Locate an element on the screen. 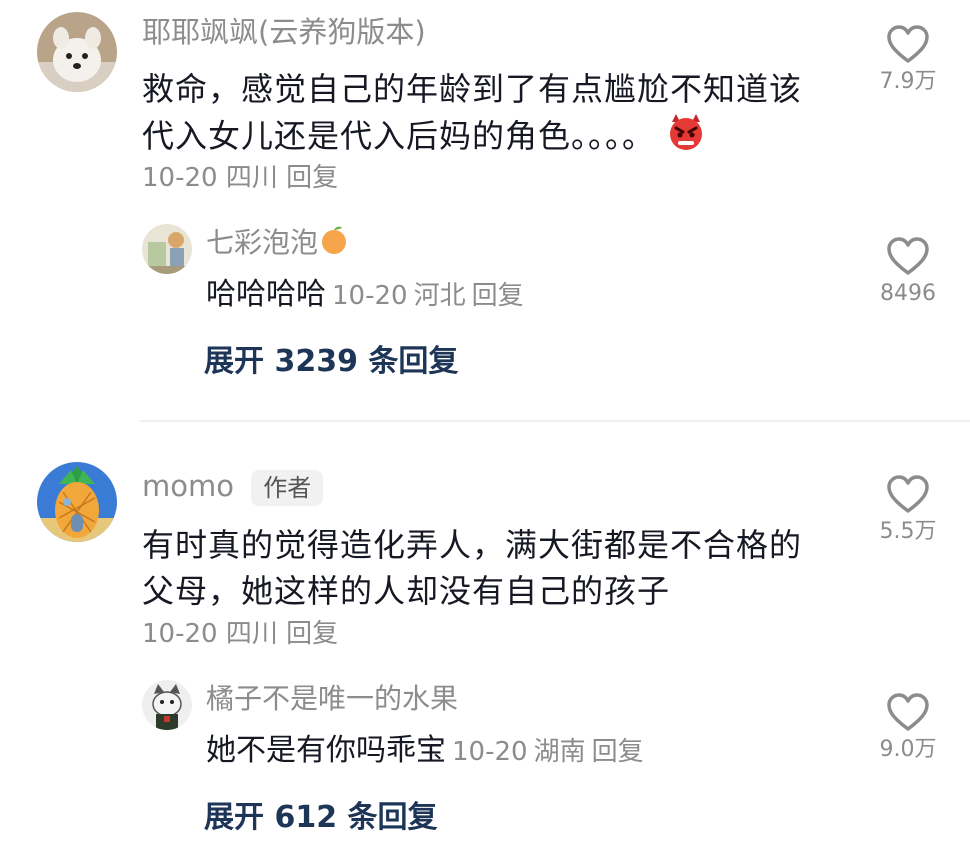 Image resolution: width=970 pixels, height=857 pixels. like-button: 7.9万 is located at coordinates (908, 60).